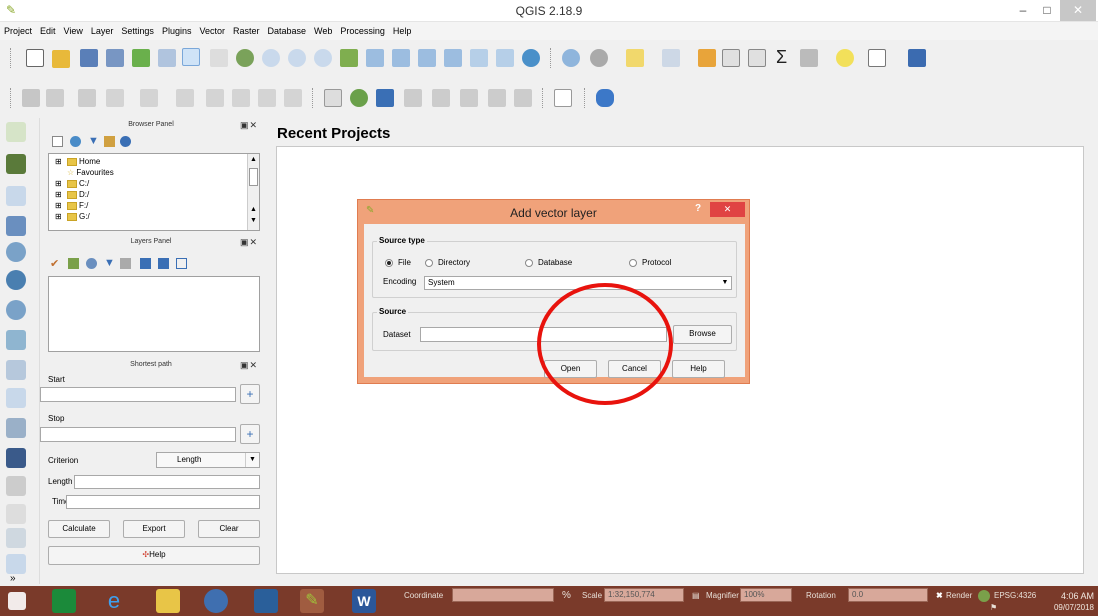  What do you see at coordinates (89, 58) in the screenshot?
I see `save-project-icon` at bounding box center [89, 58].